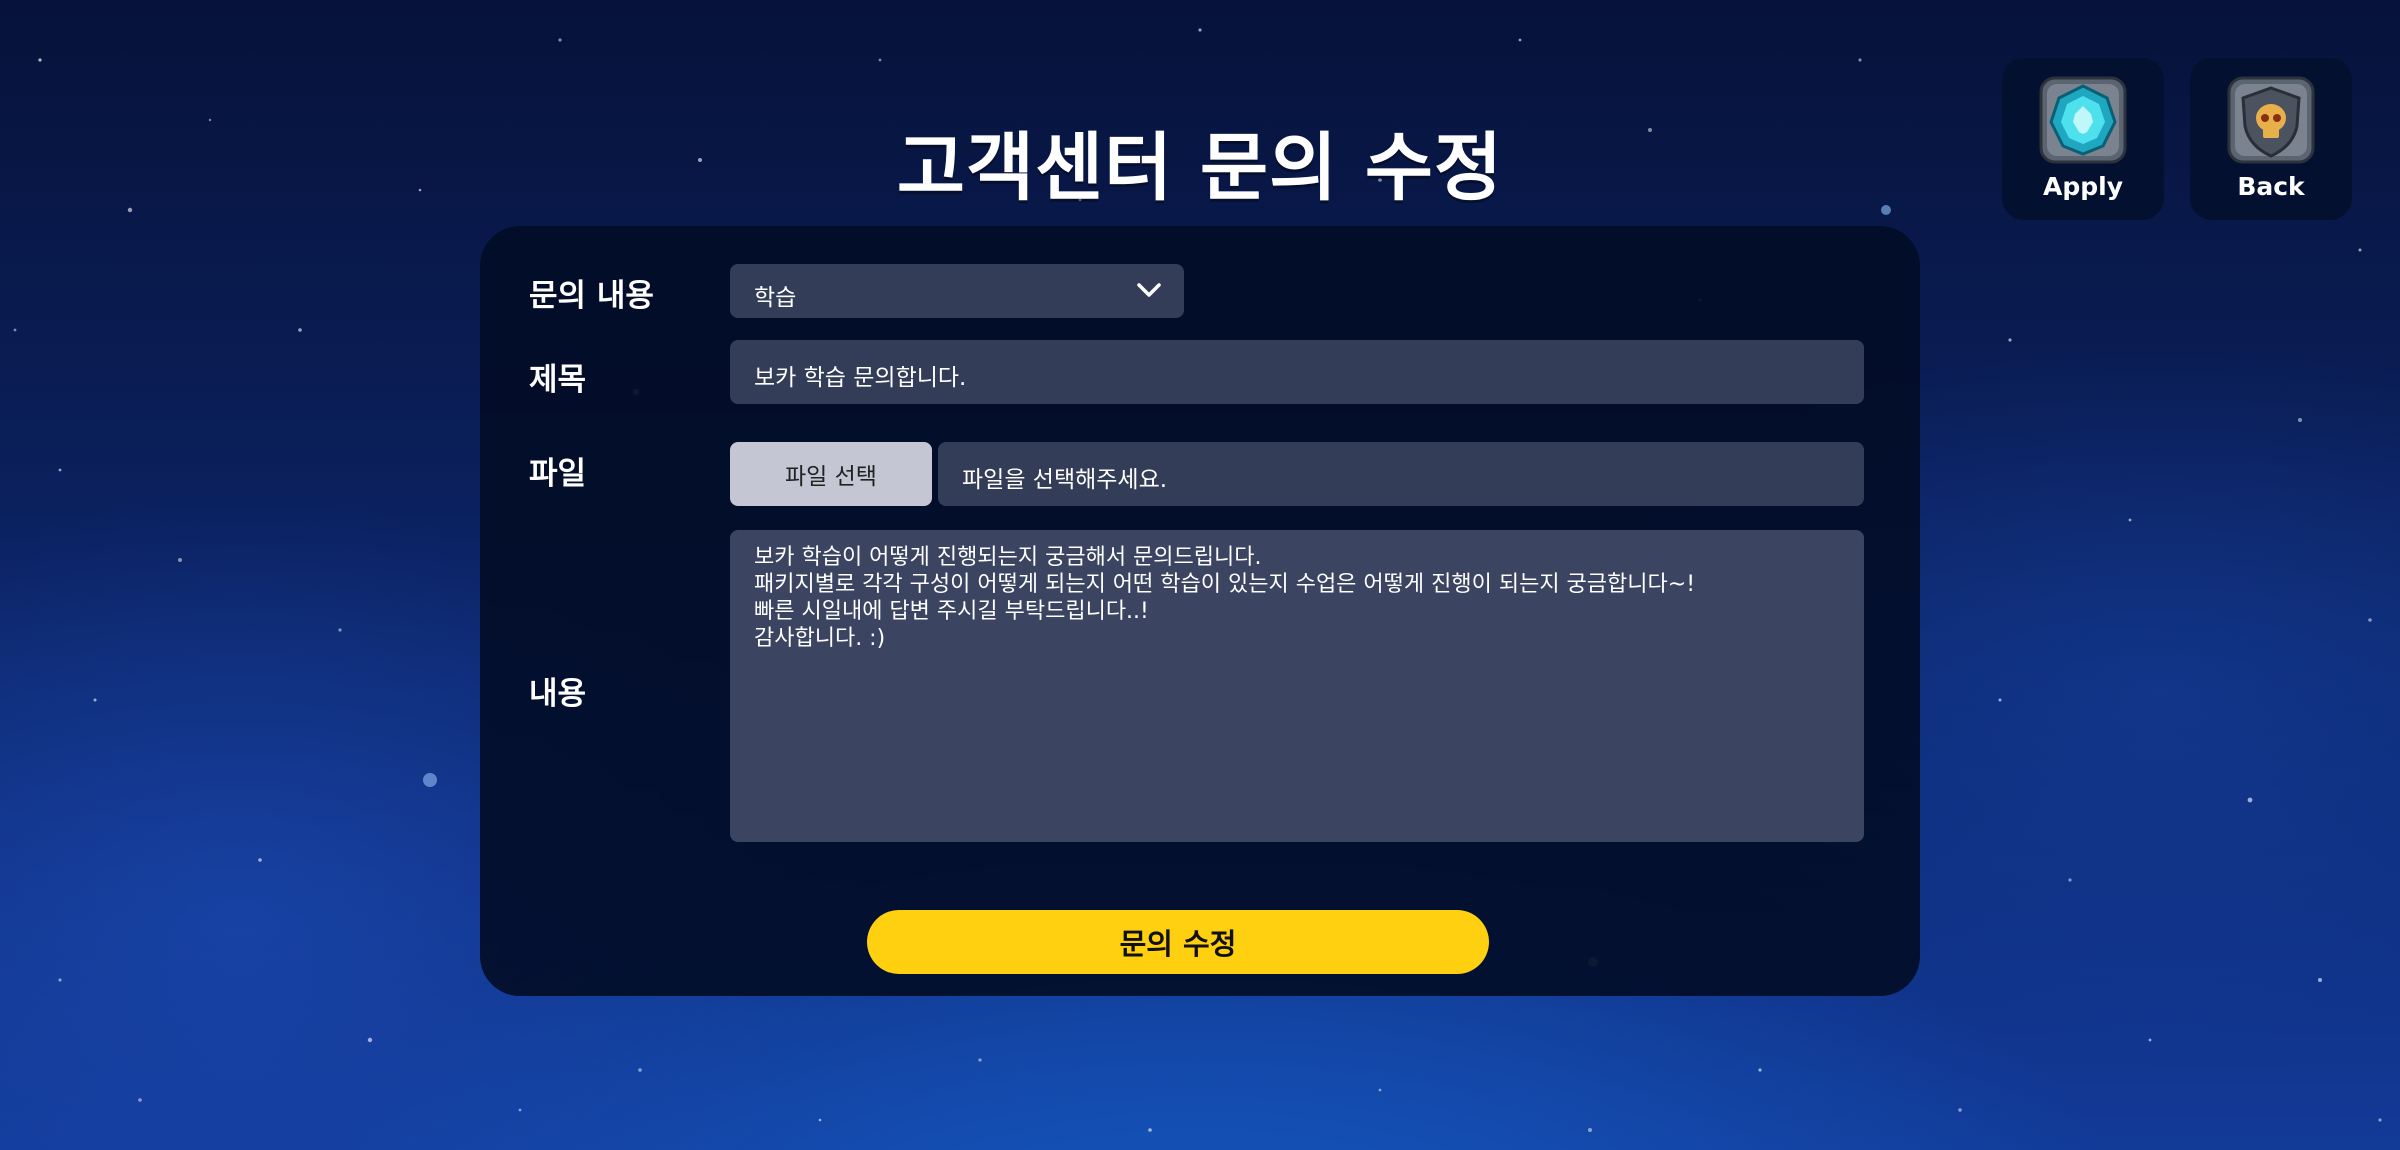 The height and width of the screenshot is (1150, 2400). I want to click on chevron-down-icon, so click(1149, 290).